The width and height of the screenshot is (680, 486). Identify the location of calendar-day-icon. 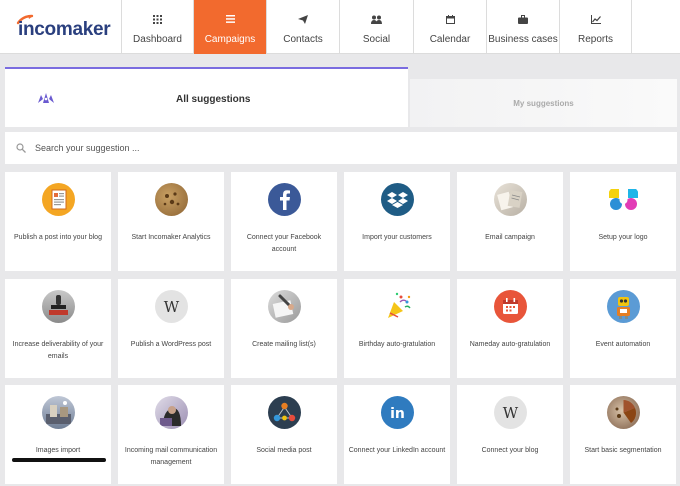
(510, 306).